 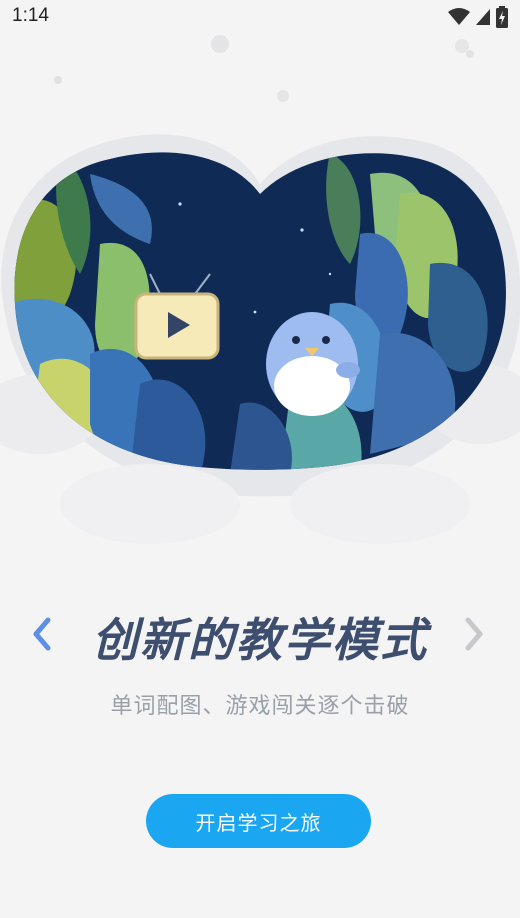 I want to click on start-learning-button: 开启学习之旅, so click(x=258, y=821).